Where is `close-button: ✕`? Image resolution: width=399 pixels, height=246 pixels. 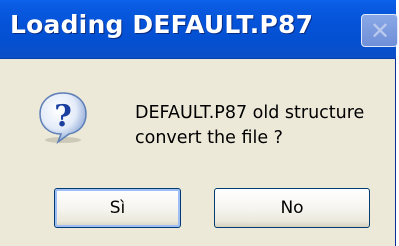
close-button: ✕ is located at coordinates (379, 30).